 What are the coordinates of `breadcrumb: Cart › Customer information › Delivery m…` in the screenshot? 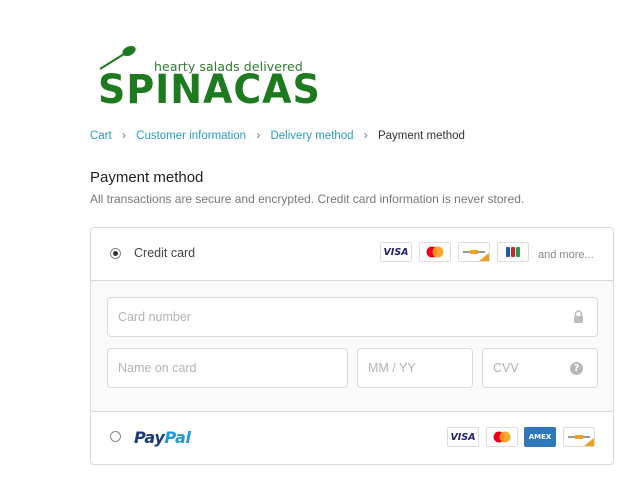 It's located at (277, 135).